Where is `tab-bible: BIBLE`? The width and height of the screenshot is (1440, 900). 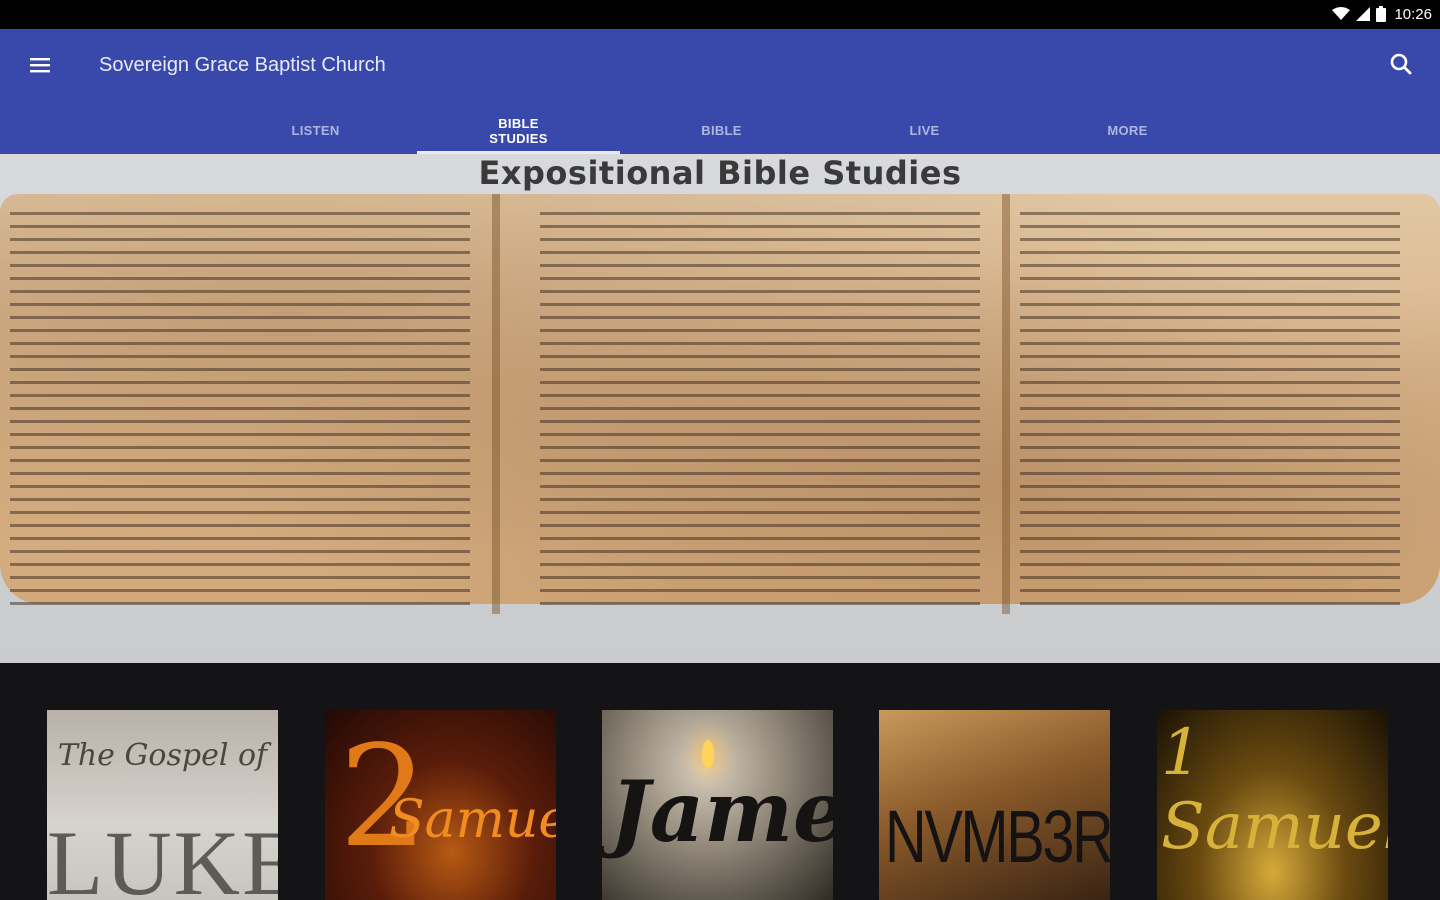 tab-bible: BIBLE is located at coordinates (721, 130).